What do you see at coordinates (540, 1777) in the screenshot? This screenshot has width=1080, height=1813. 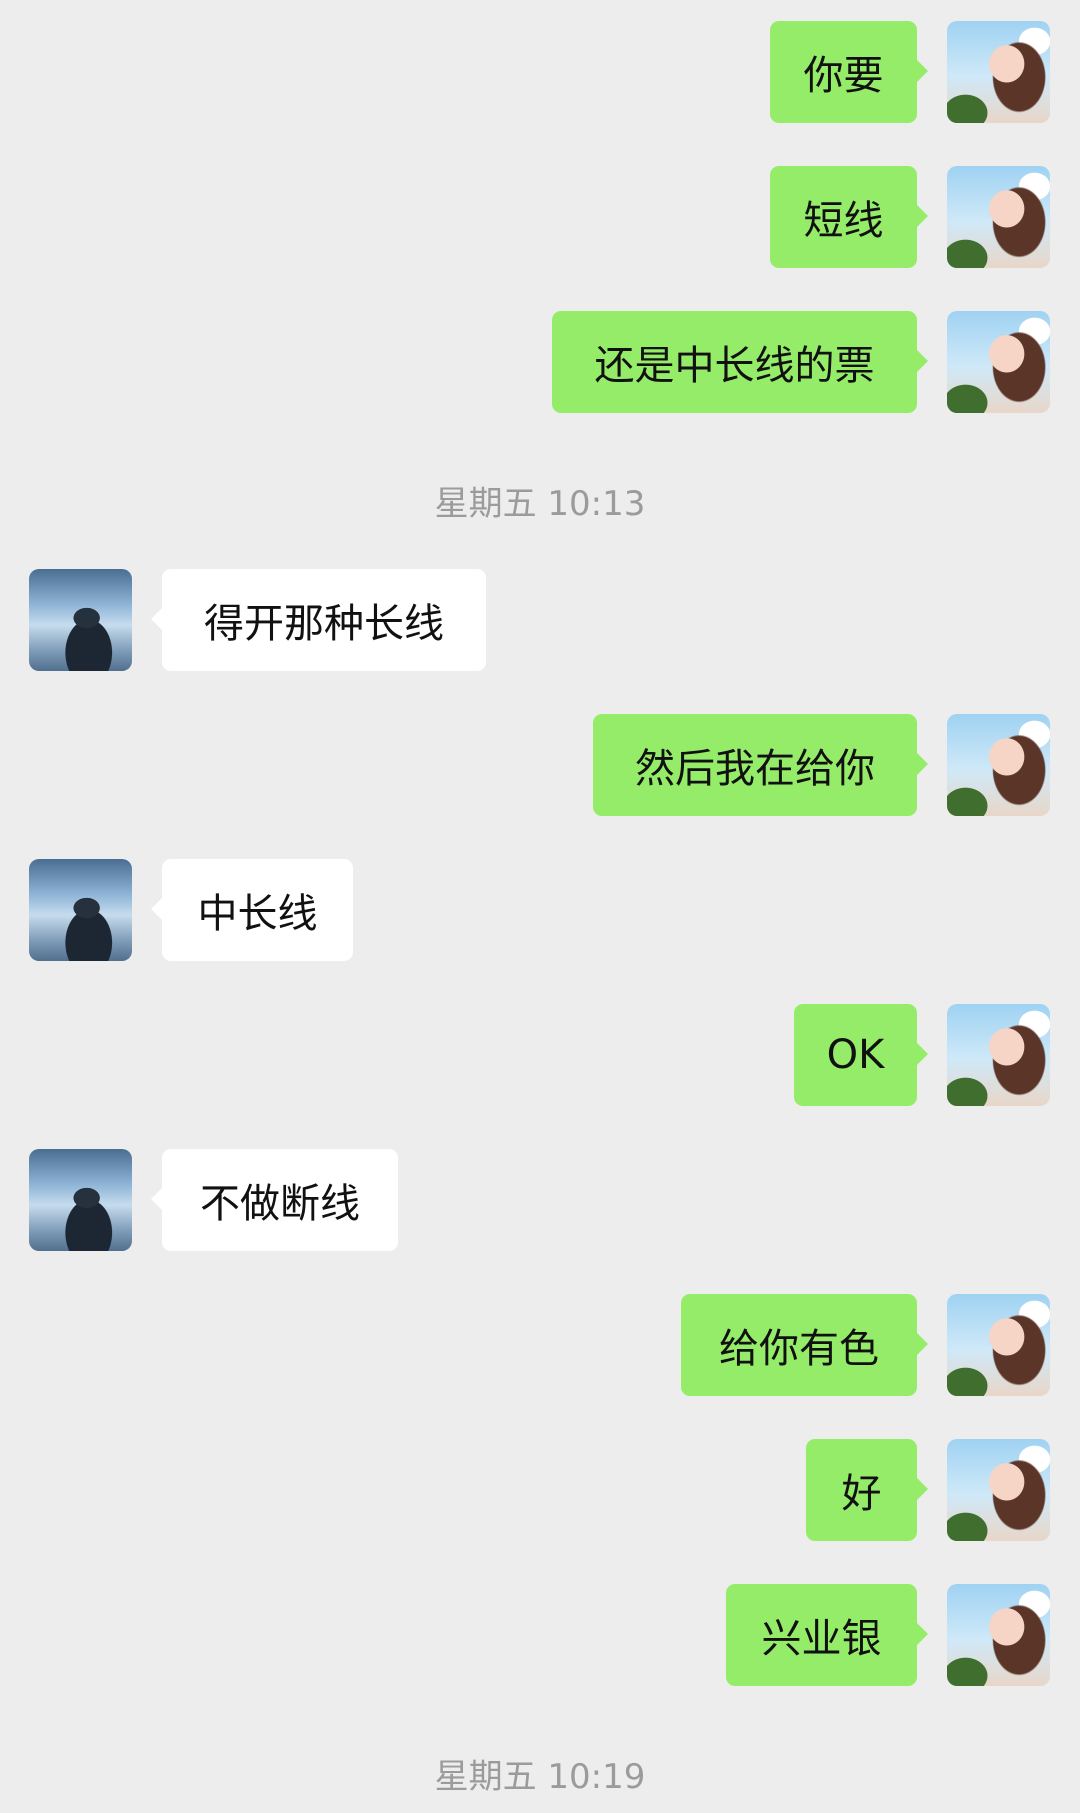 I see `timestamp: 星期五 10:19` at bounding box center [540, 1777].